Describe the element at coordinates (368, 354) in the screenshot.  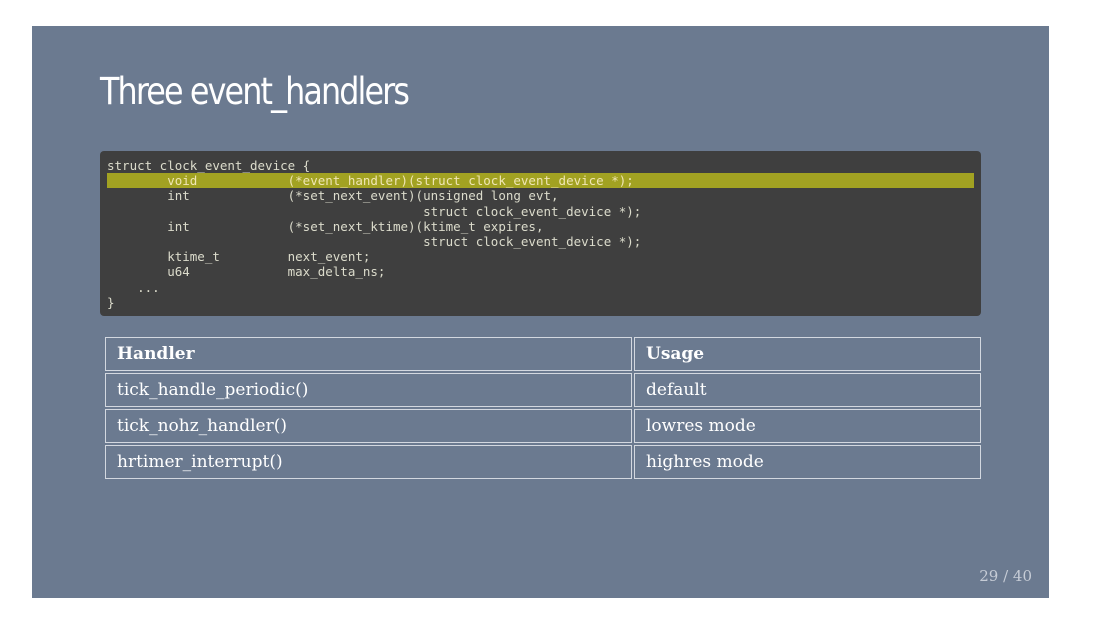
I see `column-header-handler: Handler` at that location.